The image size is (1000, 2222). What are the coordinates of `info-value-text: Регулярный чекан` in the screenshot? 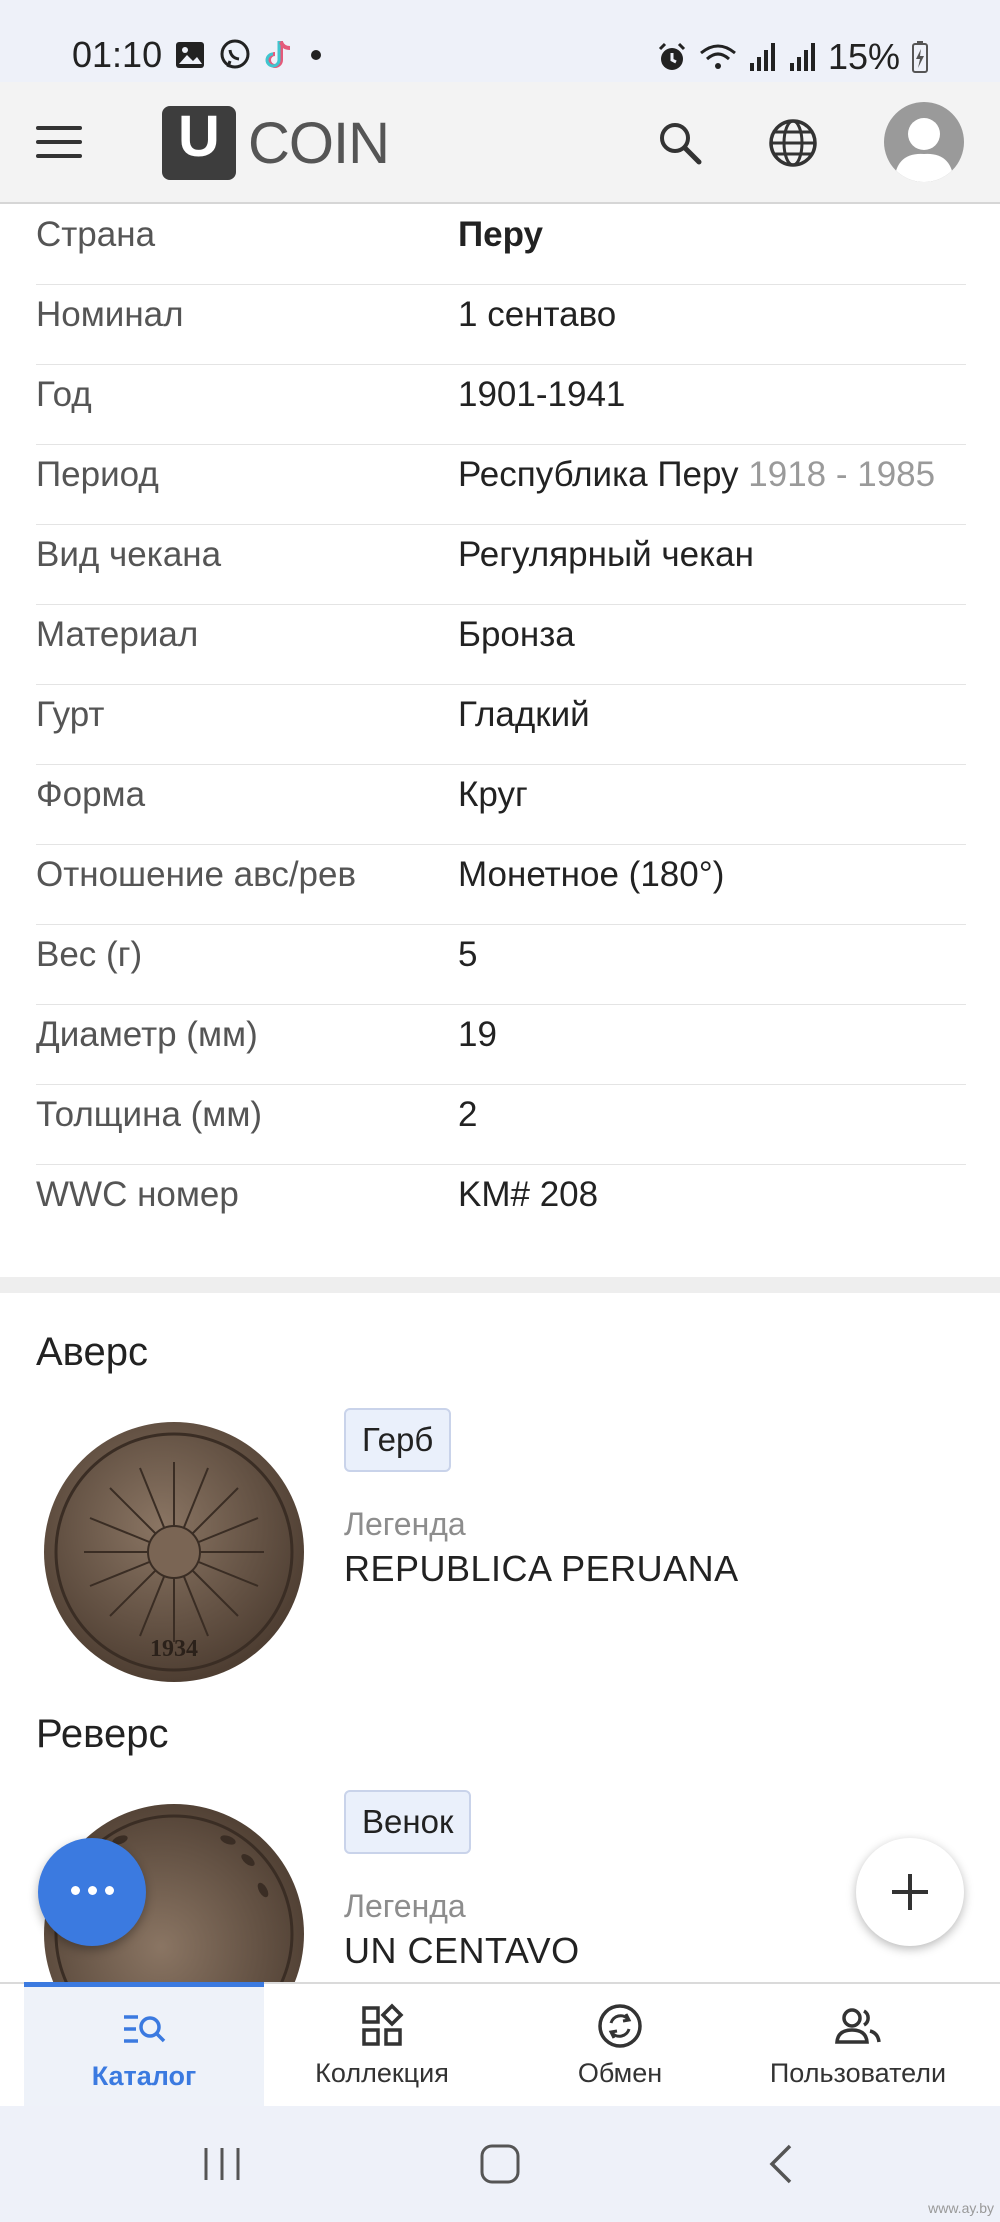 It's located at (606, 554).